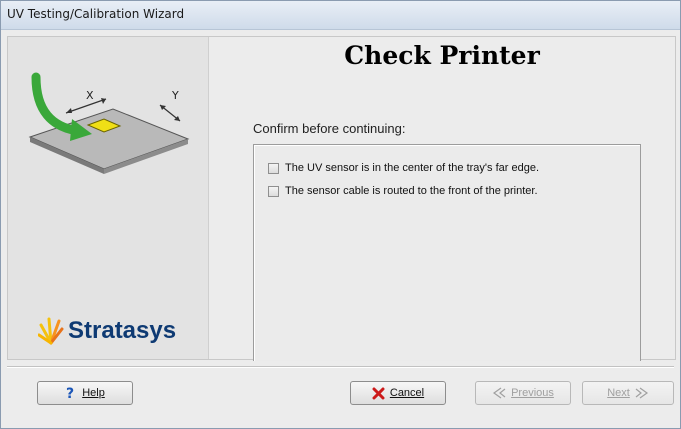 This screenshot has width=681, height=429. I want to click on help-icon: ?, so click(71, 393).